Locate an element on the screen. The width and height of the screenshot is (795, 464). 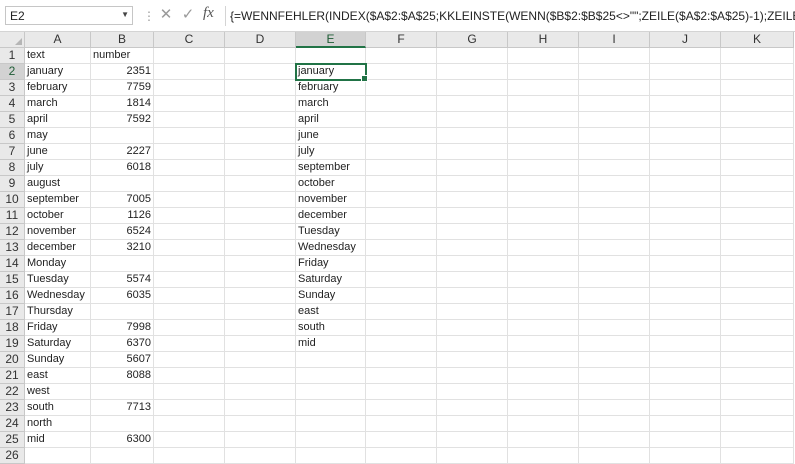
cell-f5 is located at coordinates (401, 120).